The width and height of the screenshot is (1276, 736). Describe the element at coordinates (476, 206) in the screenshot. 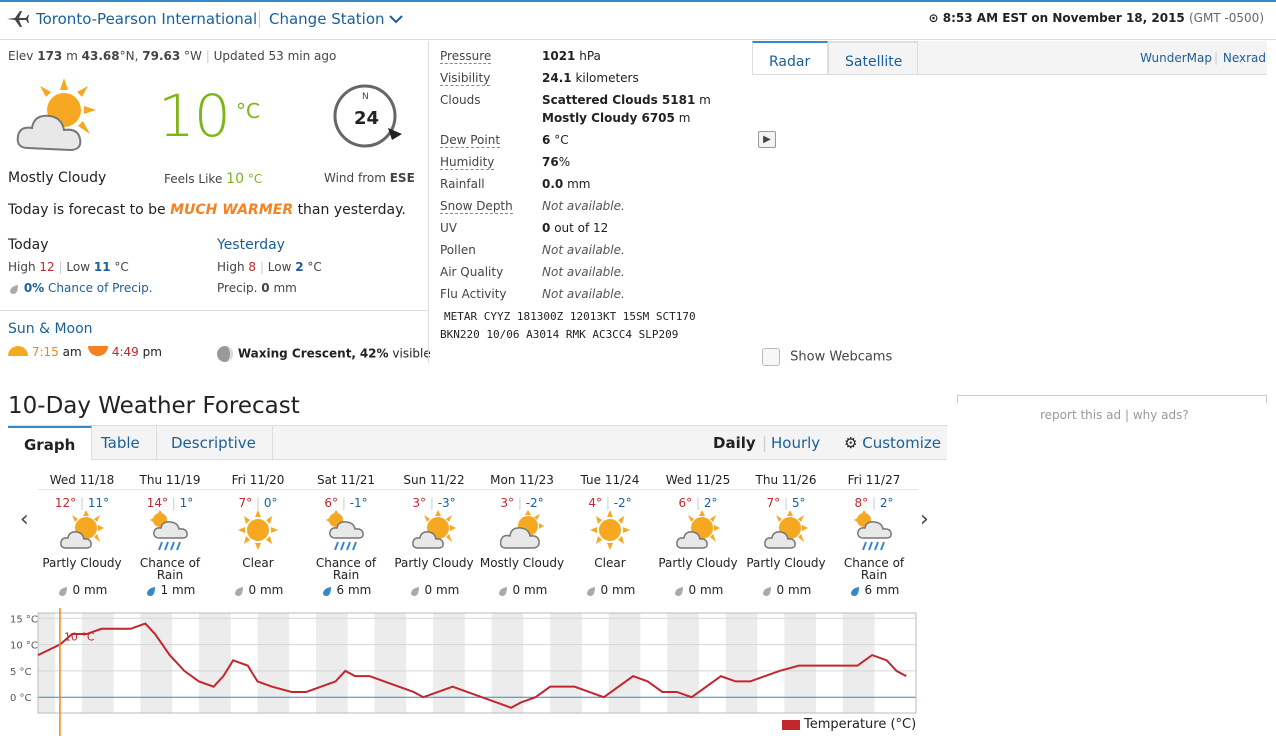

I see `snow-depth-label: Snow Depth` at that location.